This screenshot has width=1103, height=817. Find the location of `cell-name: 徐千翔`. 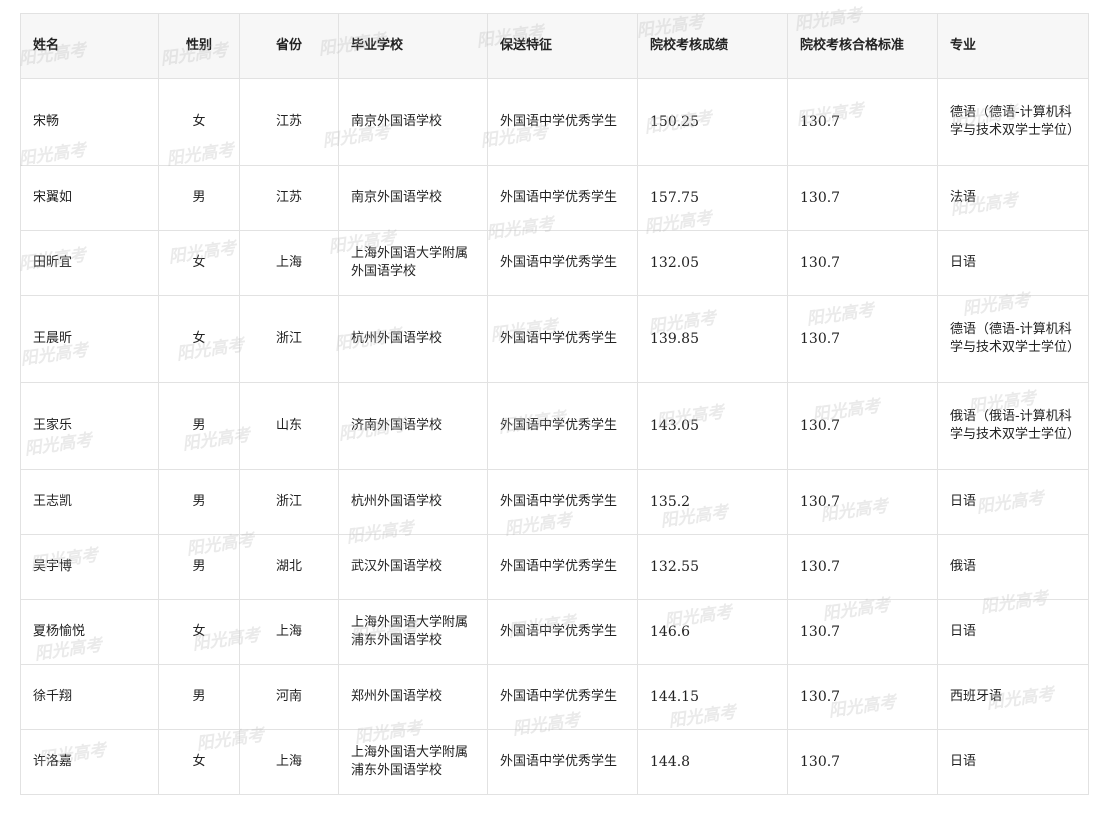

cell-name: 徐千翔 is located at coordinates (89, 697).